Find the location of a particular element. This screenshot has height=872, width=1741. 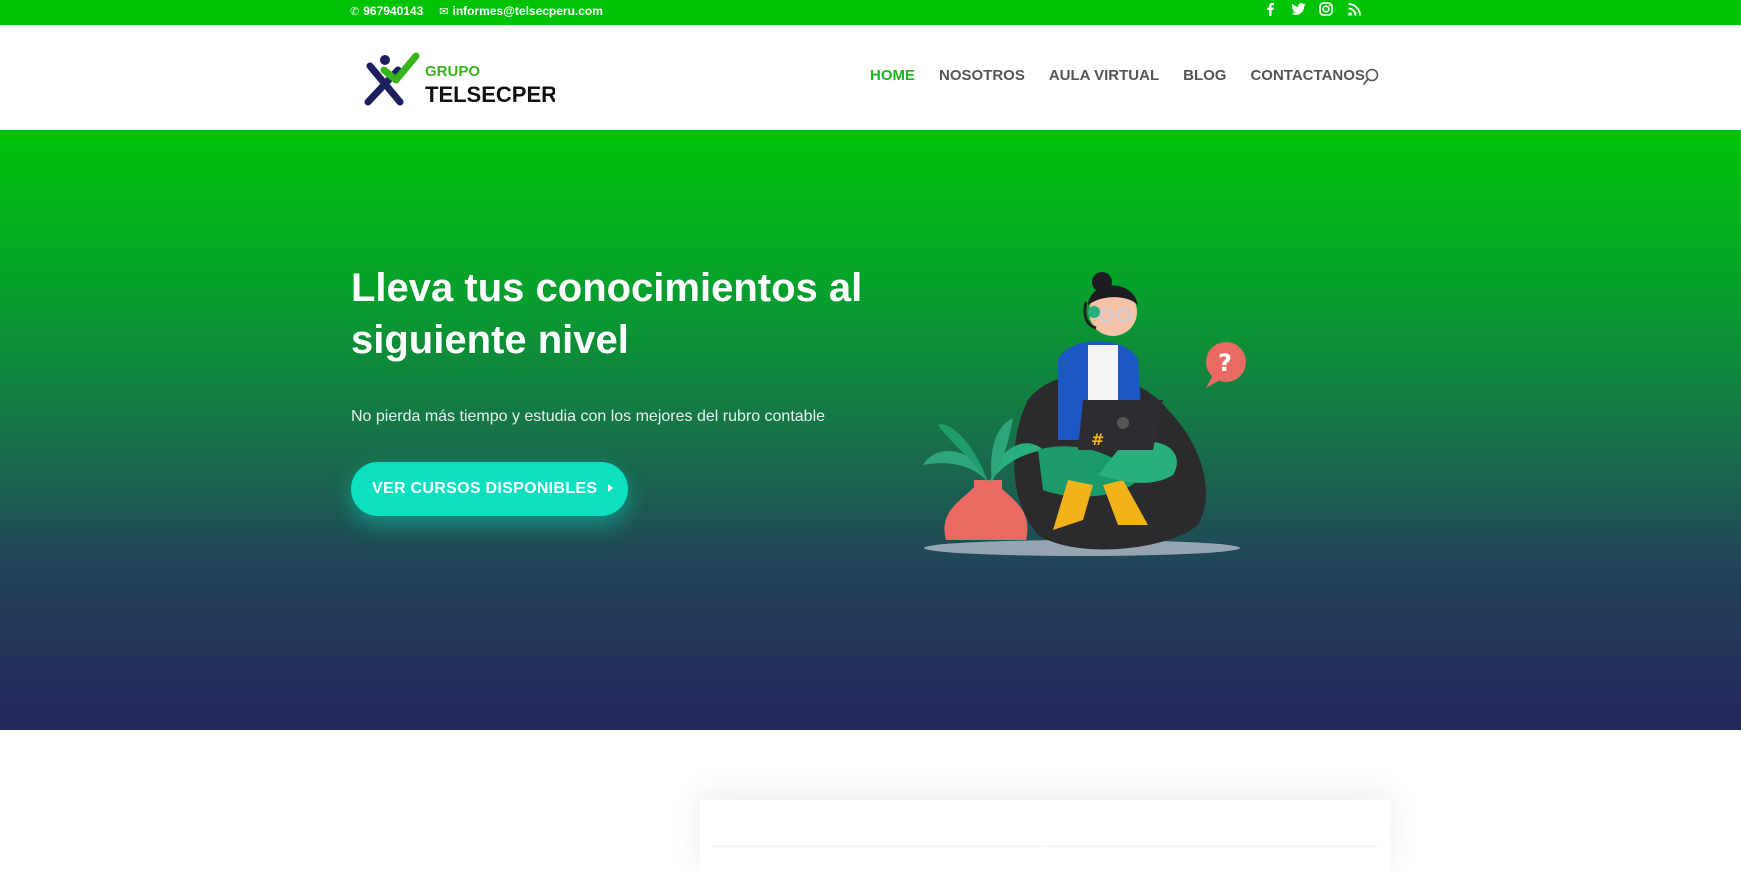

nav-contactanos: CONTACTANOS is located at coordinates (1307, 75).